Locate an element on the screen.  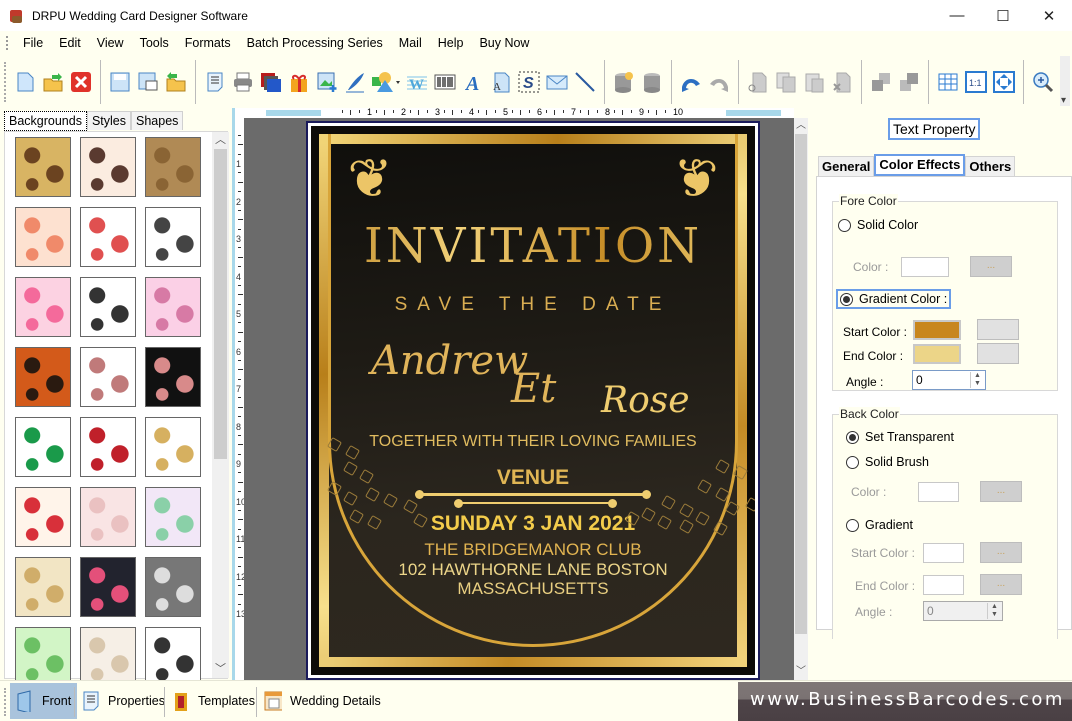
zoom-in-button is located at coordinates (1043, 82).